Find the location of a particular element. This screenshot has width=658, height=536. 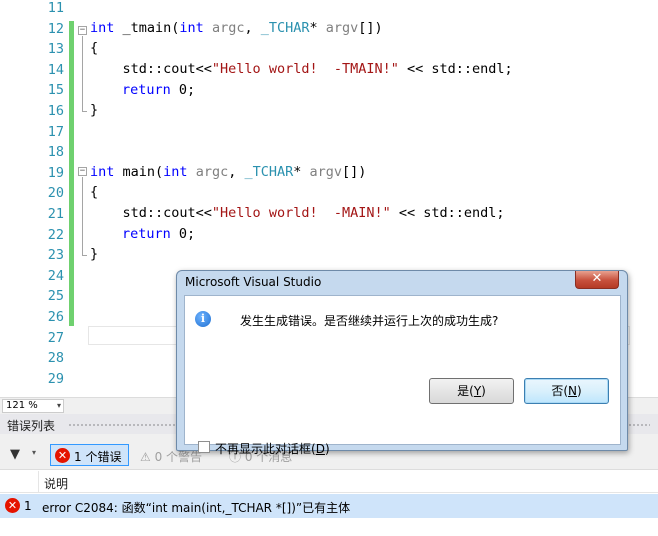

line-number: 18 is located at coordinates (55, 152).